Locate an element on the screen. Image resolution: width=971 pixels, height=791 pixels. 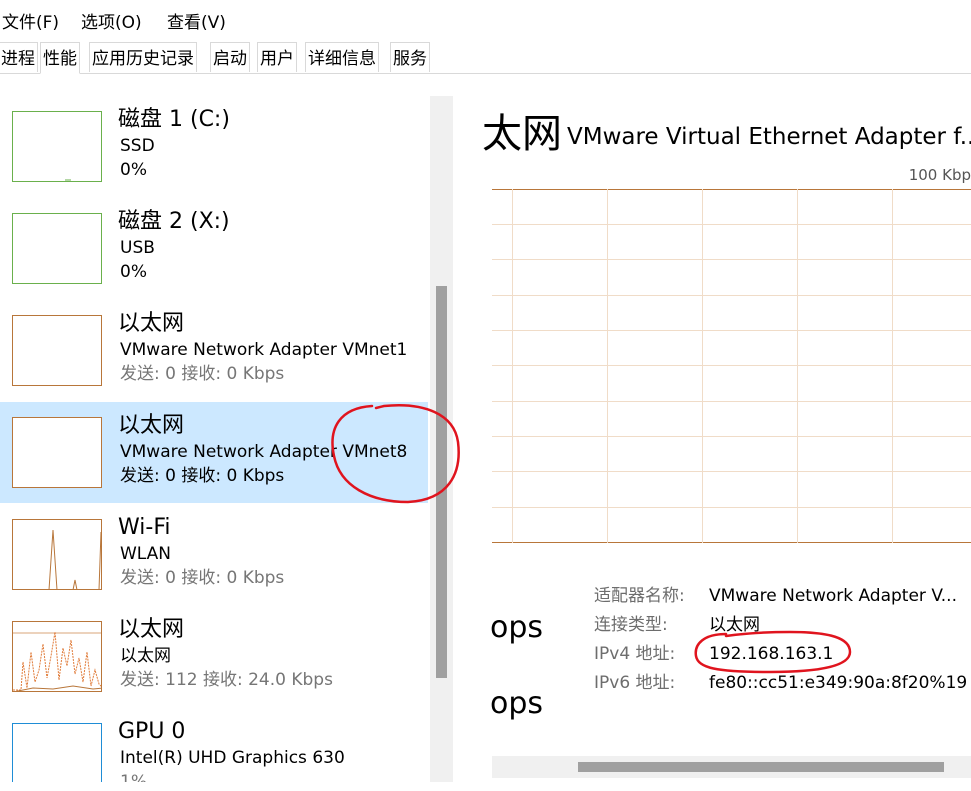
tab-bar: 进程 性能 应用历史记录 启动 用户 详细信息 服务 is located at coordinates (485, 58).